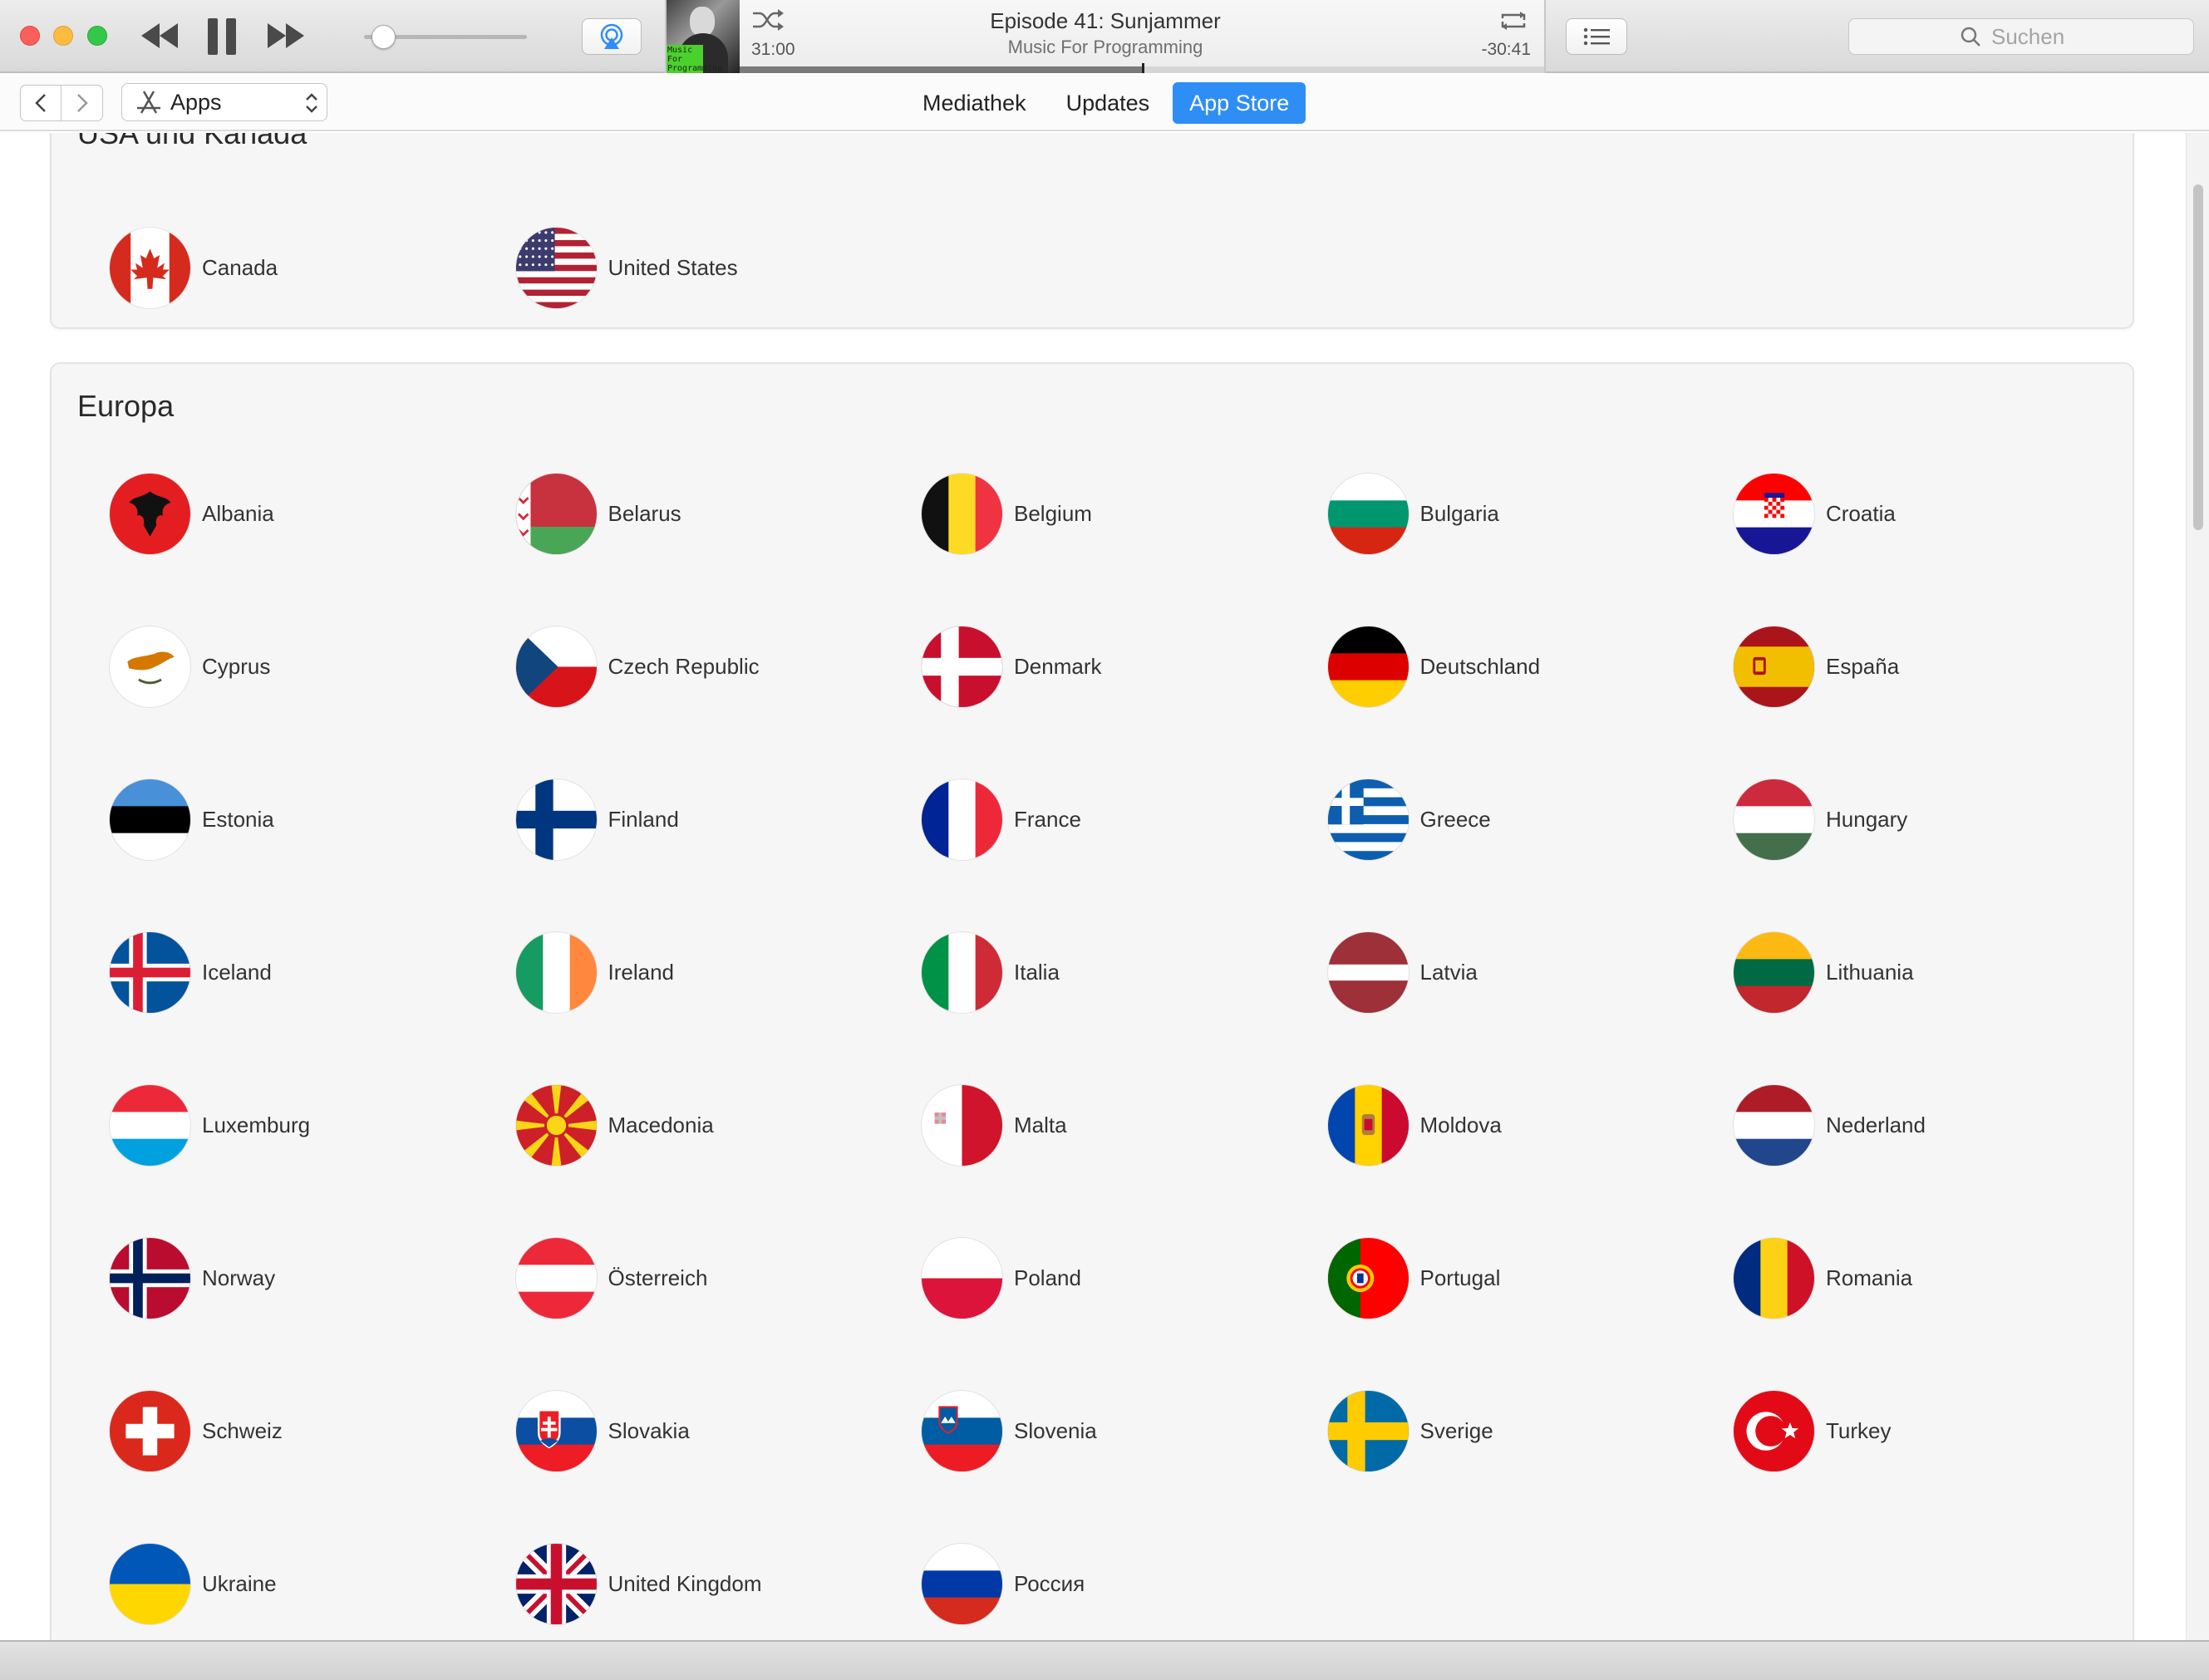 The width and height of the screenshot is (2209, 1680). Describe the element at coordinates (222, 36) in the screenshot. I see `pause-icon` at that location.